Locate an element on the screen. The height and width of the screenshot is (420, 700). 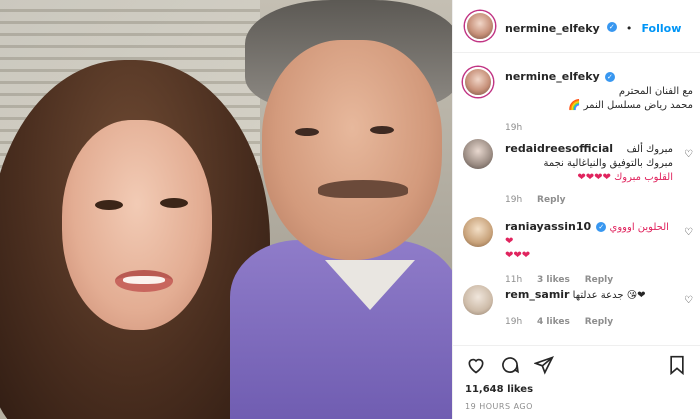
man-eye-right is located at coordinates (382, 130).